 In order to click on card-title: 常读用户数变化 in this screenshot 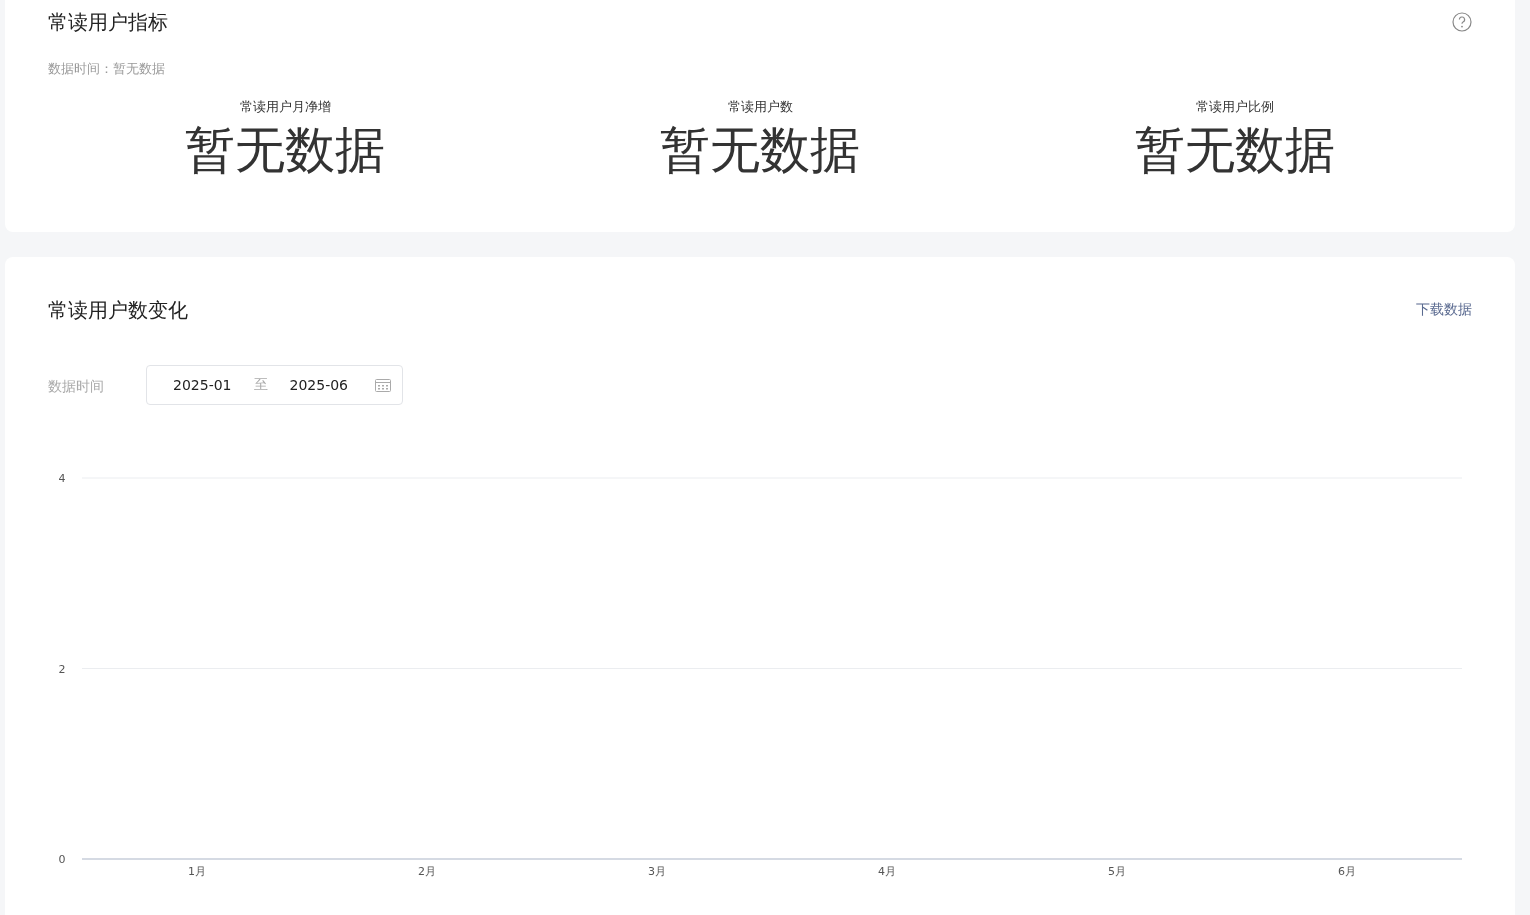, I will do `click(118, 310)`.